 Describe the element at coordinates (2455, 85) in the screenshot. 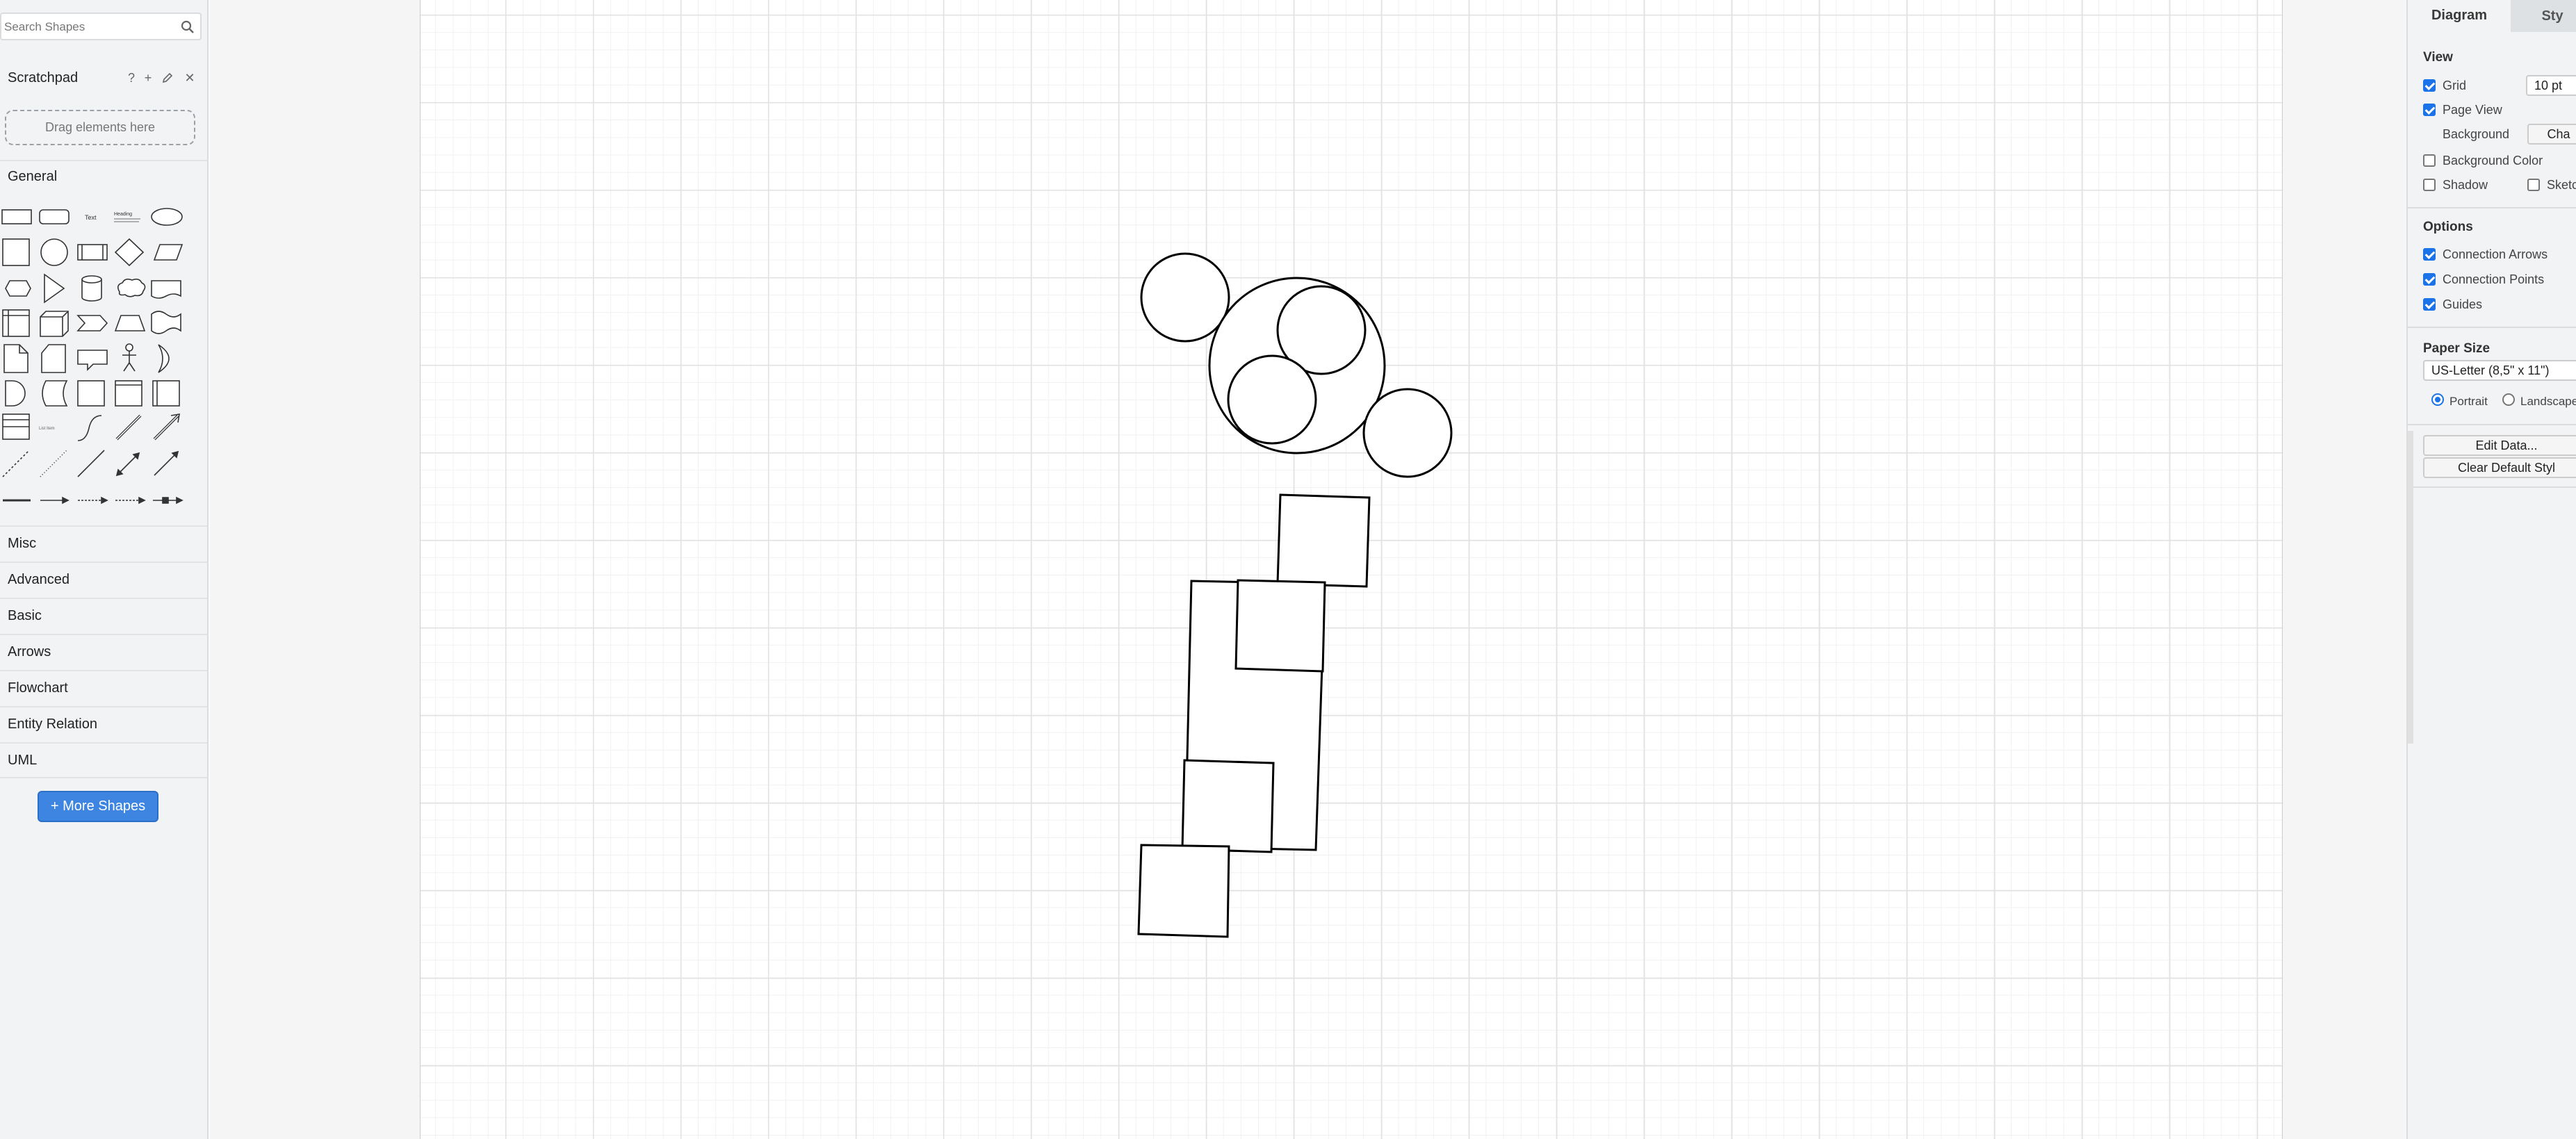

I see `grid-label: Grid` at that location.